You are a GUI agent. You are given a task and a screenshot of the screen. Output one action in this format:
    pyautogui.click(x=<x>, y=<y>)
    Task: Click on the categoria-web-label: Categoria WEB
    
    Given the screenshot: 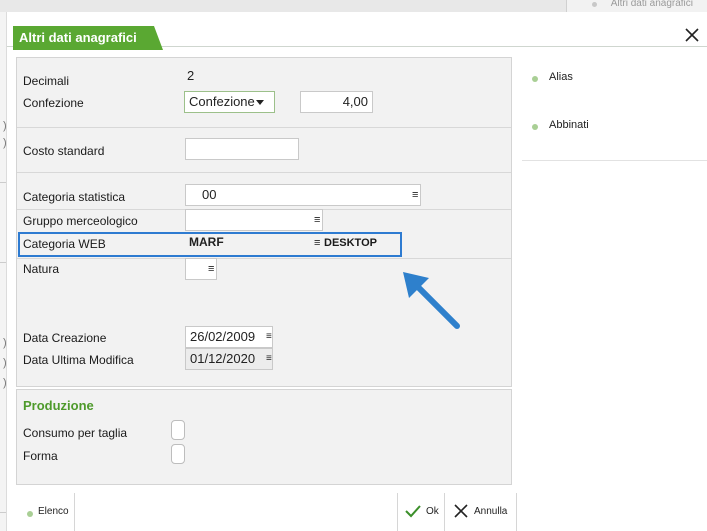 What is the action you would take?
    pyautogui.click(x=64, y=244)
    